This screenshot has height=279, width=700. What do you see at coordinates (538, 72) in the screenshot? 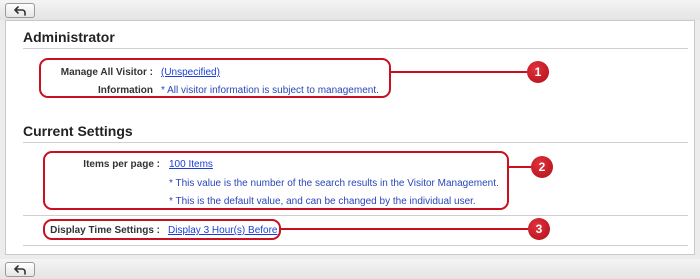
I see `callout-badge-1: 1` at bounding box center [538, 72].